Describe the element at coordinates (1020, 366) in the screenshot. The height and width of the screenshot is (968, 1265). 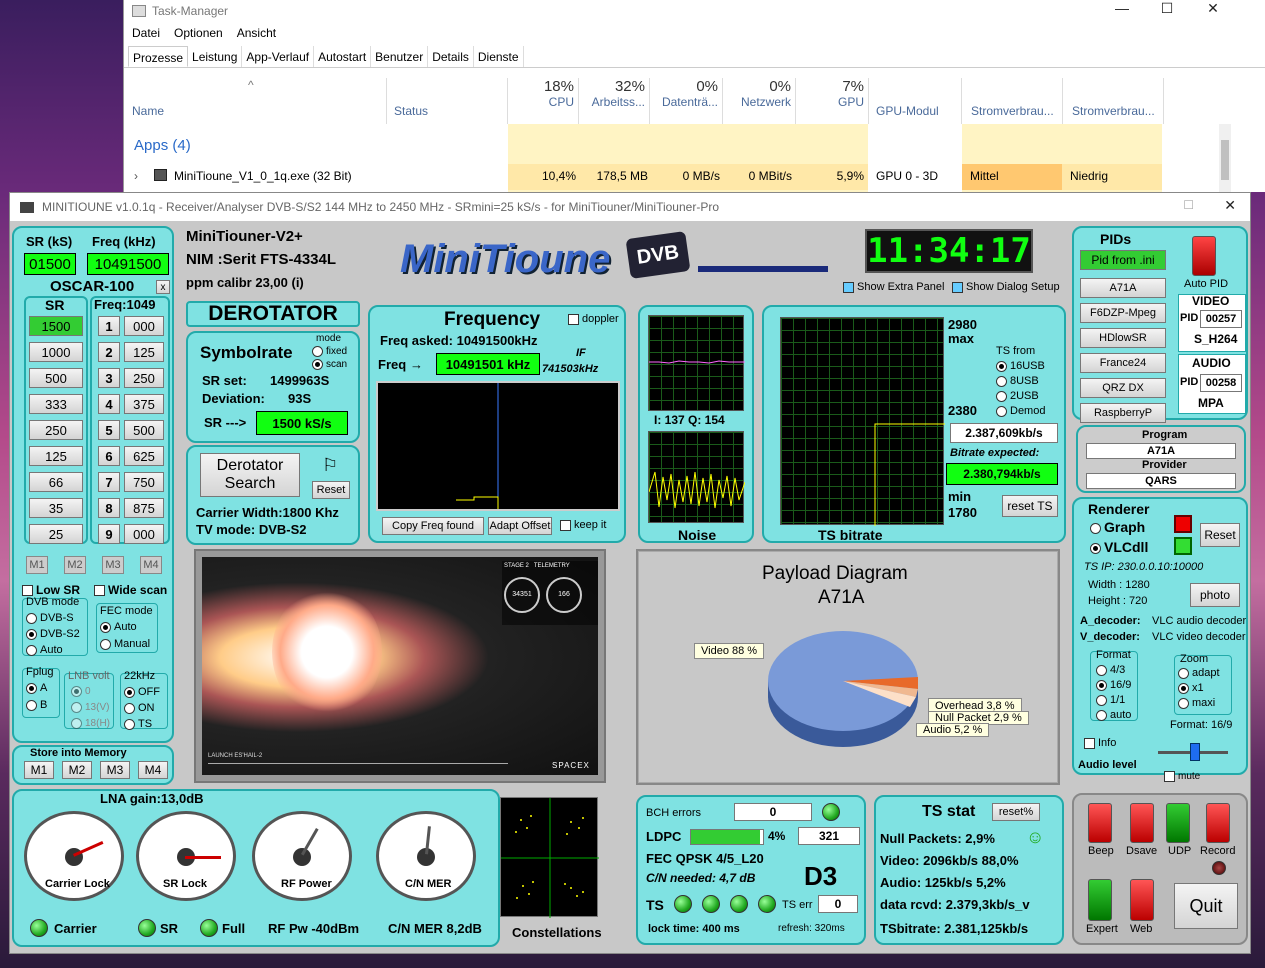
I see `ts-16usb-radio: 16USB` at that location.